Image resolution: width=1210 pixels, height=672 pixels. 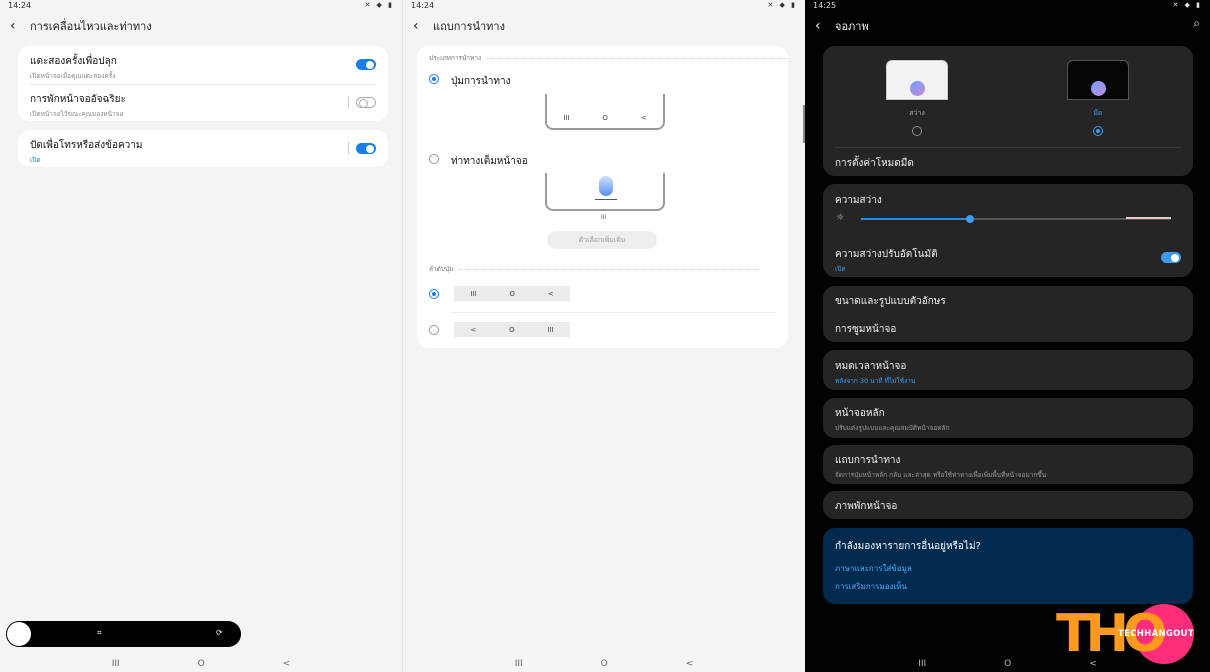 I want to click on order-swapped-radio, so click(x=434, y=330).